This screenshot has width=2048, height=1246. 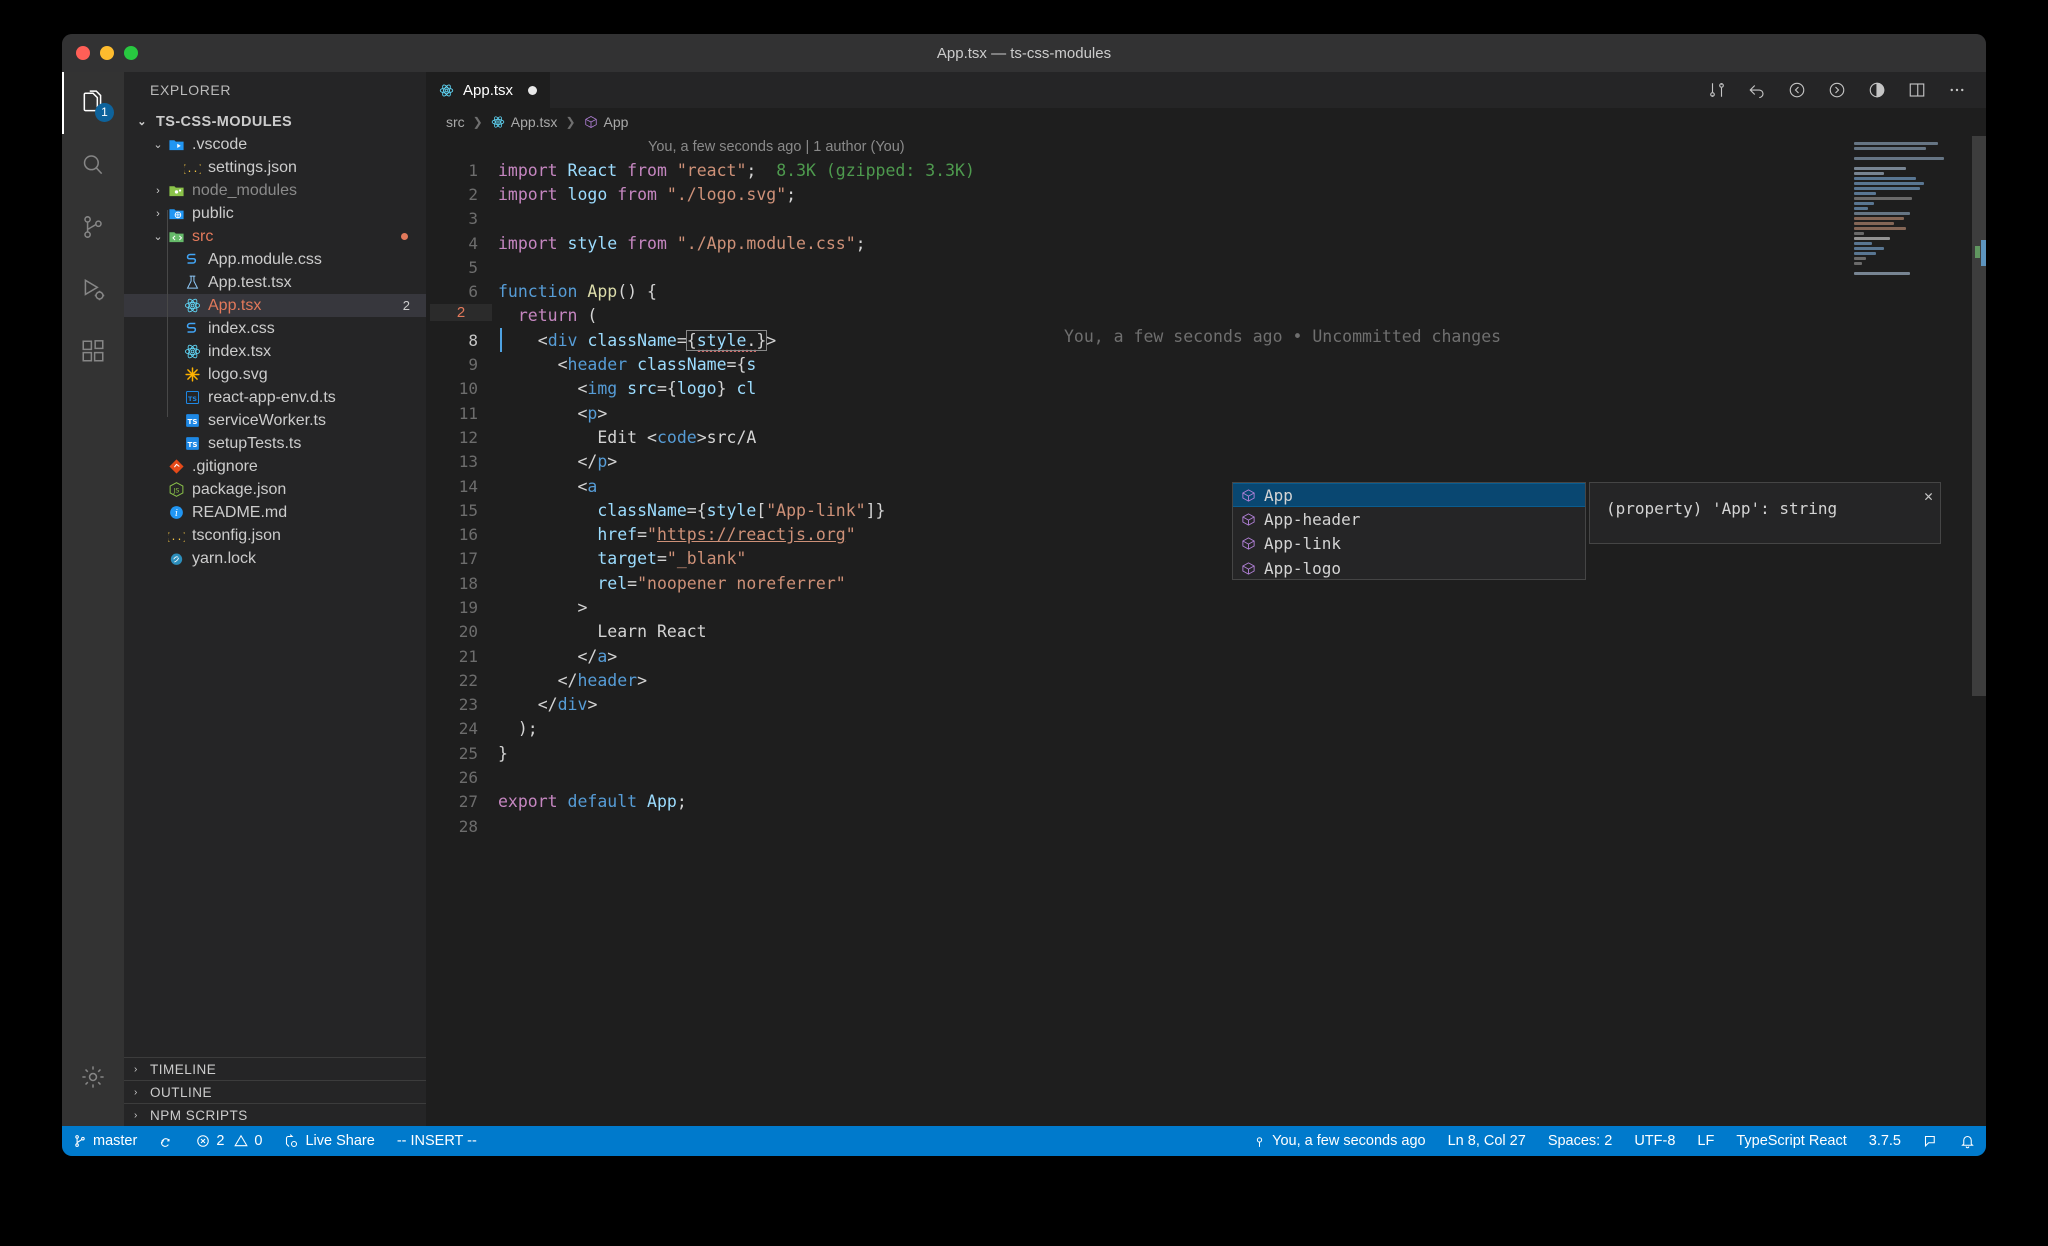 What do you see at coordinates (1206, 389) in the screenshot?
I see `code-line: 10 <img src={logo} cl` at bounding box center [1206, 389].